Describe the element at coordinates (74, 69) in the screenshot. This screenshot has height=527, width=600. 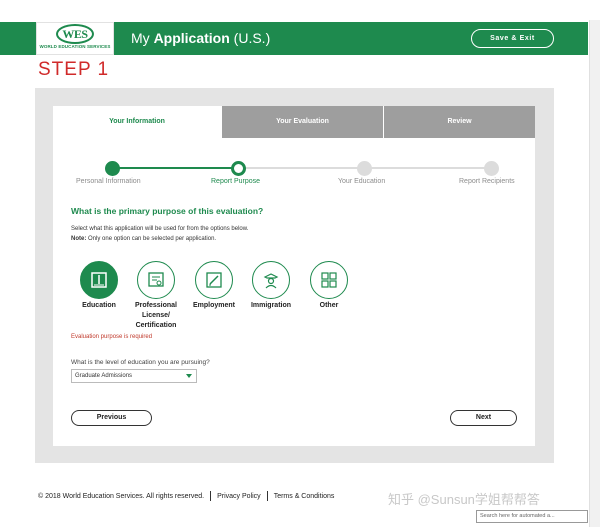
I see `step-label: STEP 1` at that location.